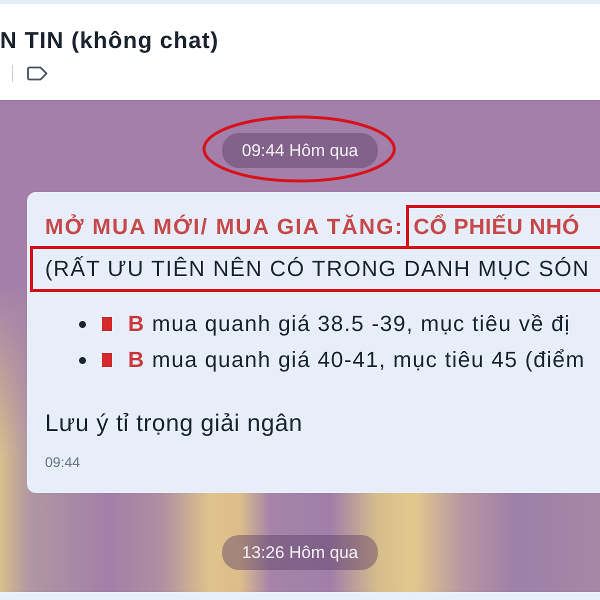 The width and height of the screenshot is (600, 600). I want to click on highlighted-text: (RẤT ƯU TIÊN NÊN CÓ TRONG DANH MỤC SÓN, so click(315, 269).